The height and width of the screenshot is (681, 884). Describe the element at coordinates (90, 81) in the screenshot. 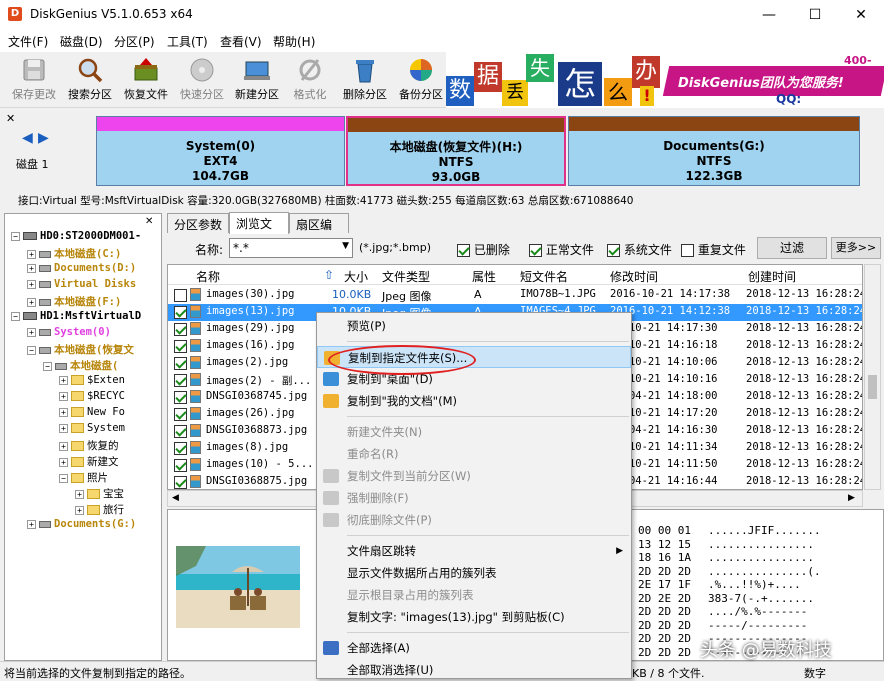

I see `search-partition-button: 搜索分区` at that location.